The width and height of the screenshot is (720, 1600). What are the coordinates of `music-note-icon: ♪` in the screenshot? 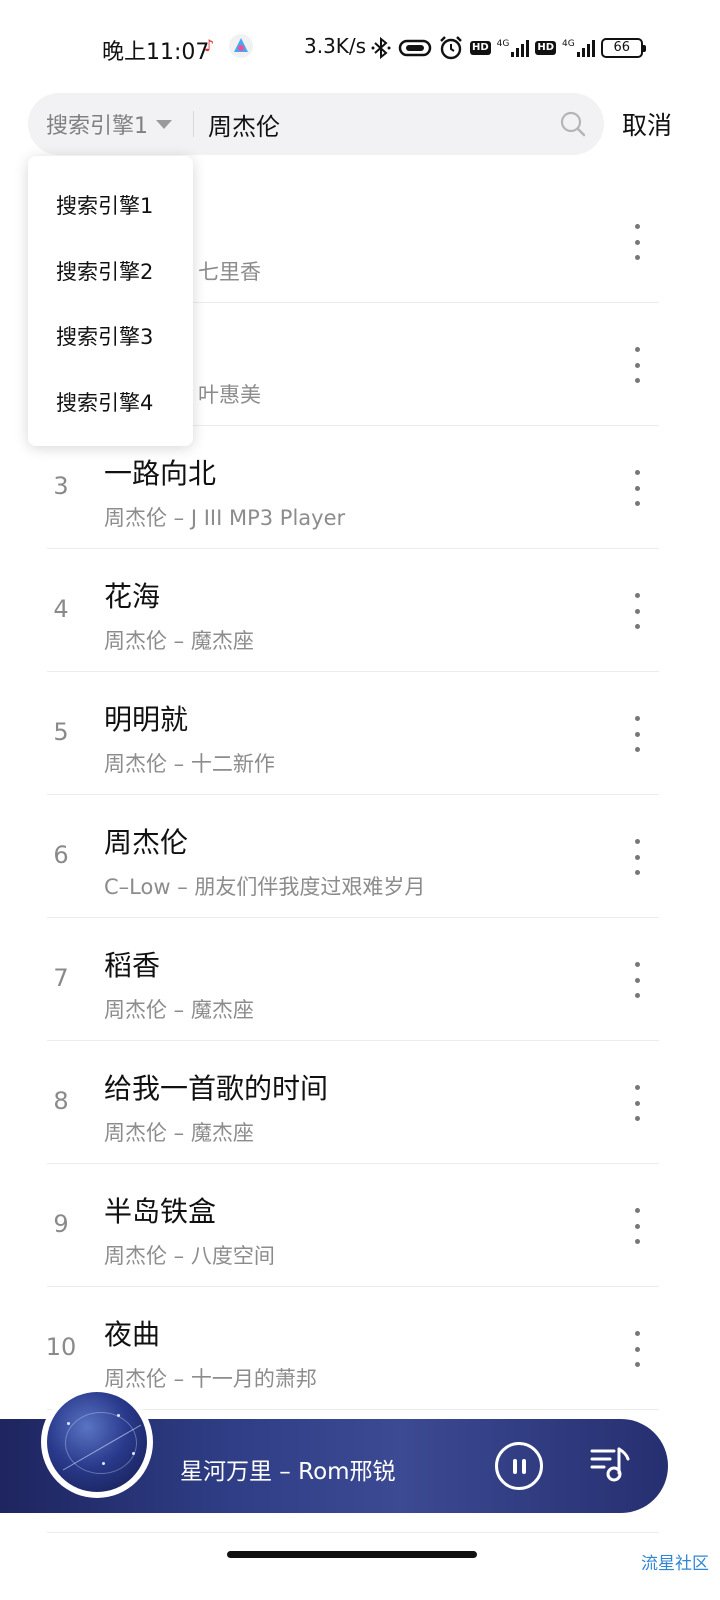 It's located at (209, 45).